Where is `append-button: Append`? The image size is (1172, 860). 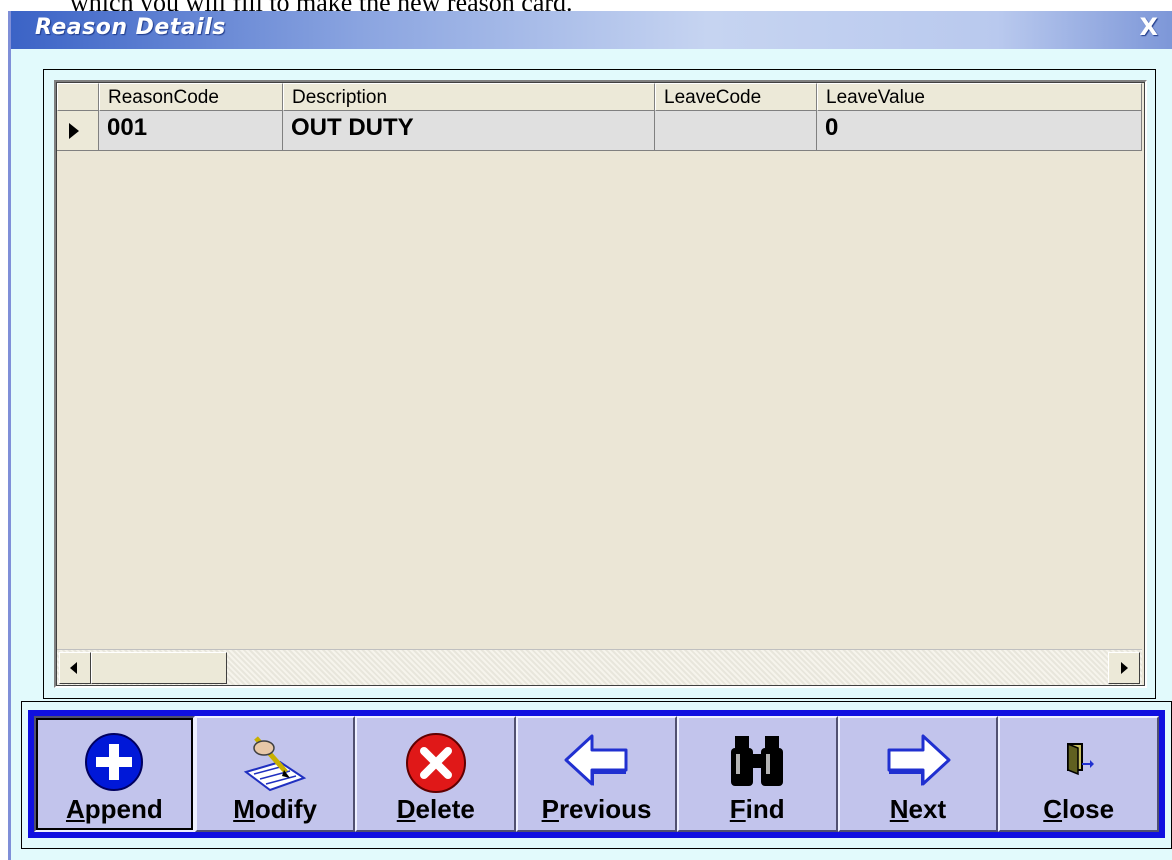 append-button: Append is located at coordinates (114, 774).